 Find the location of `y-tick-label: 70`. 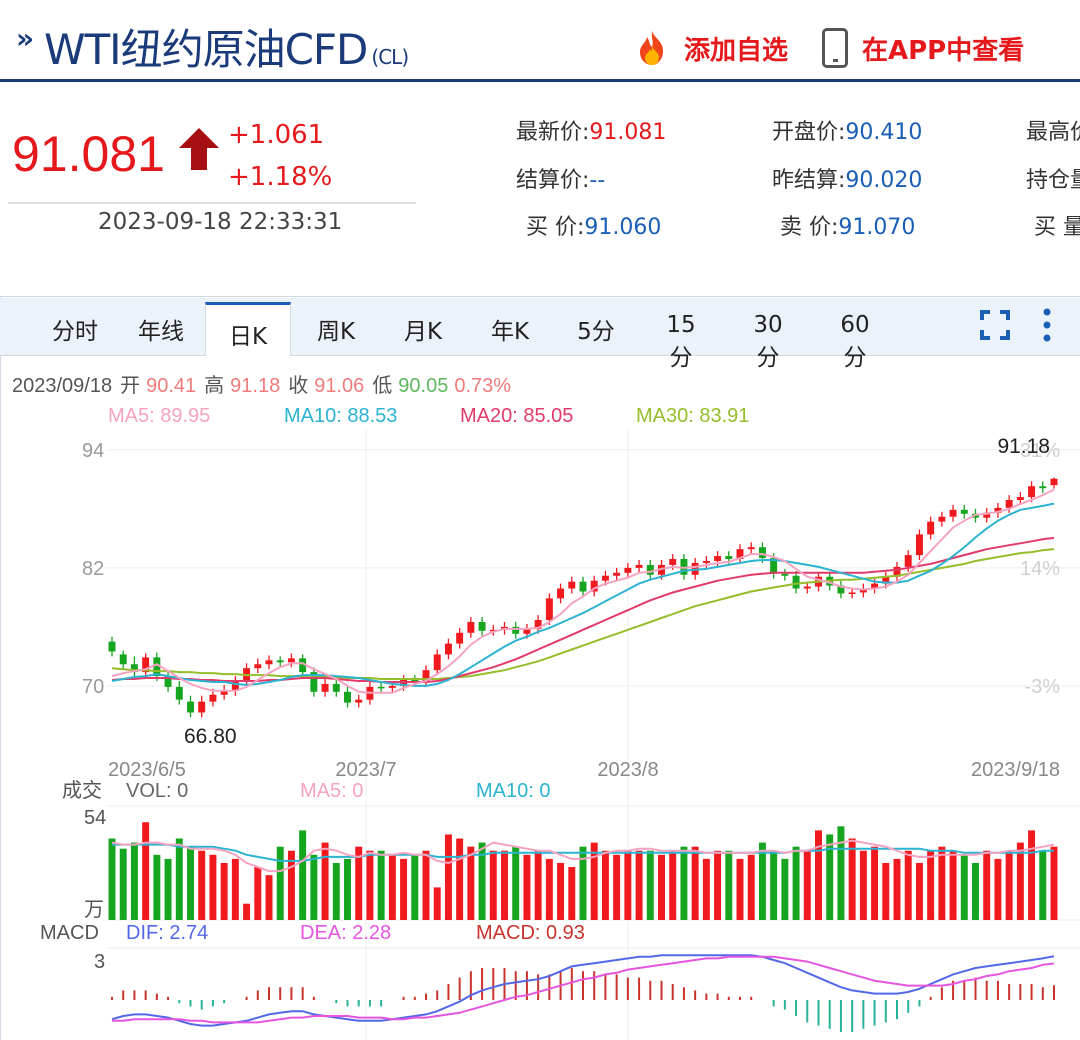

y-tick-label: 70 is located at coordinates (93, 687).